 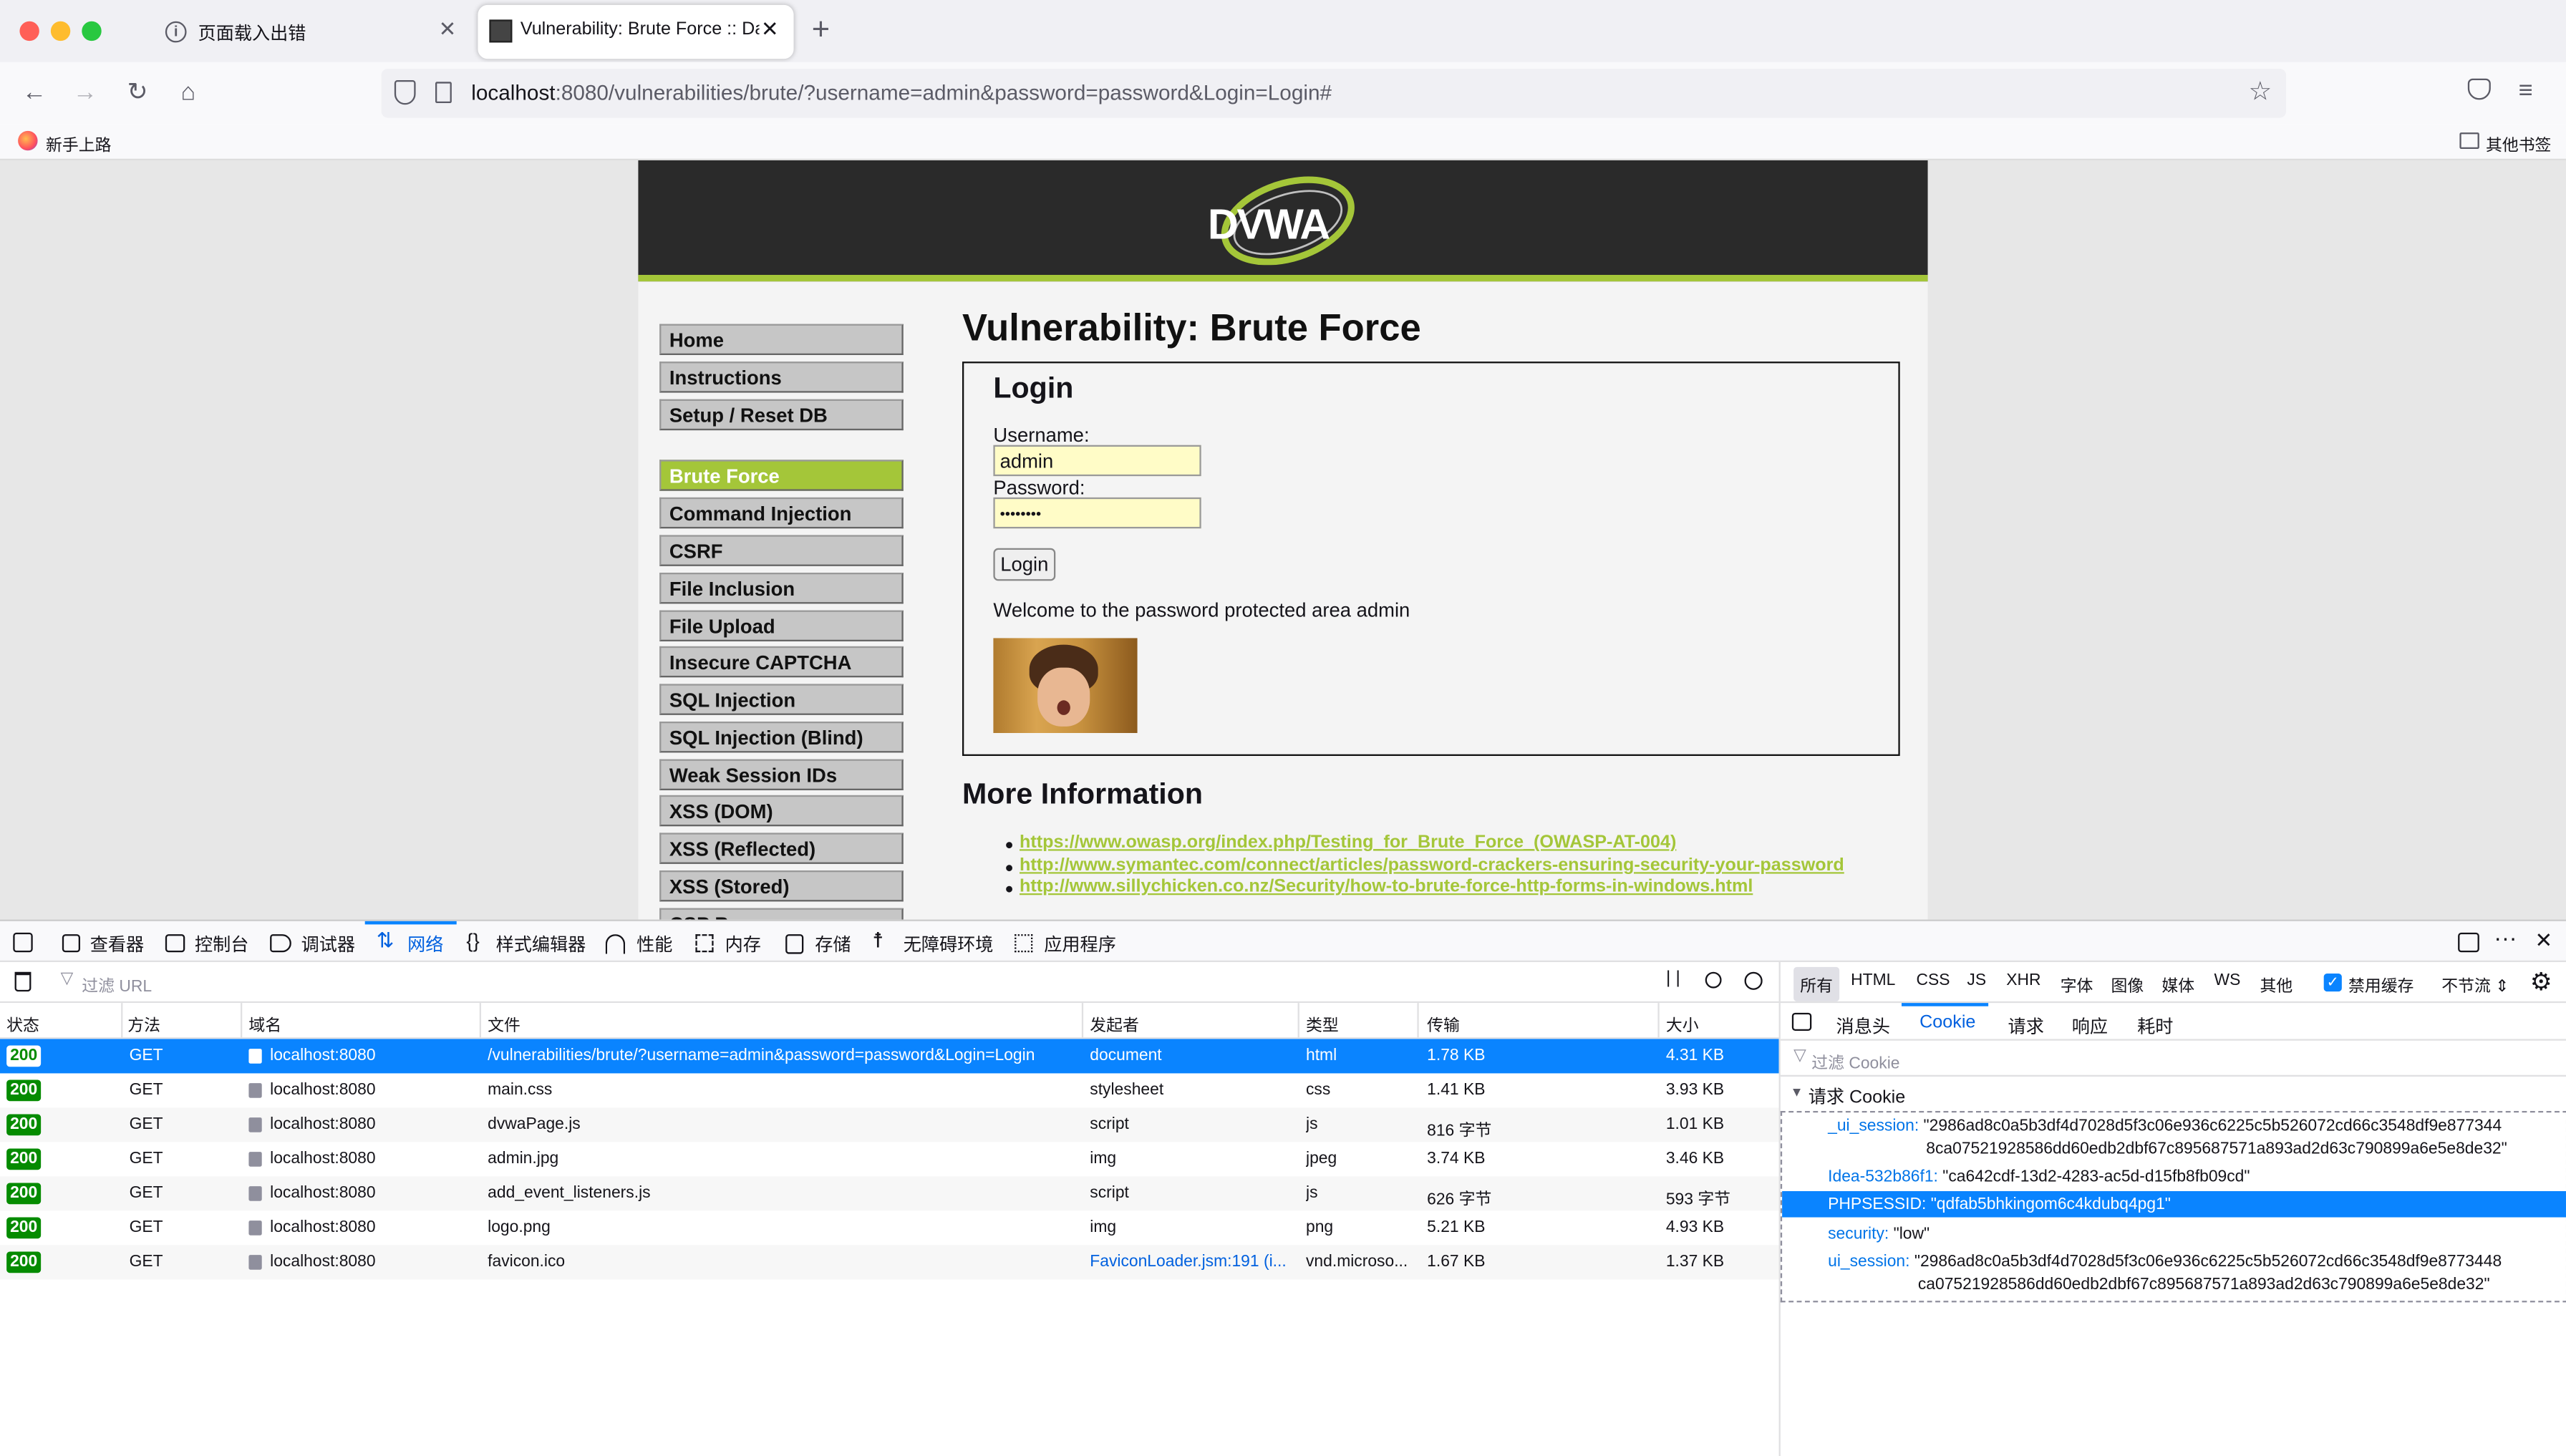 I want to click on tool-debugger: 调试器, so click(x=328, y=944).